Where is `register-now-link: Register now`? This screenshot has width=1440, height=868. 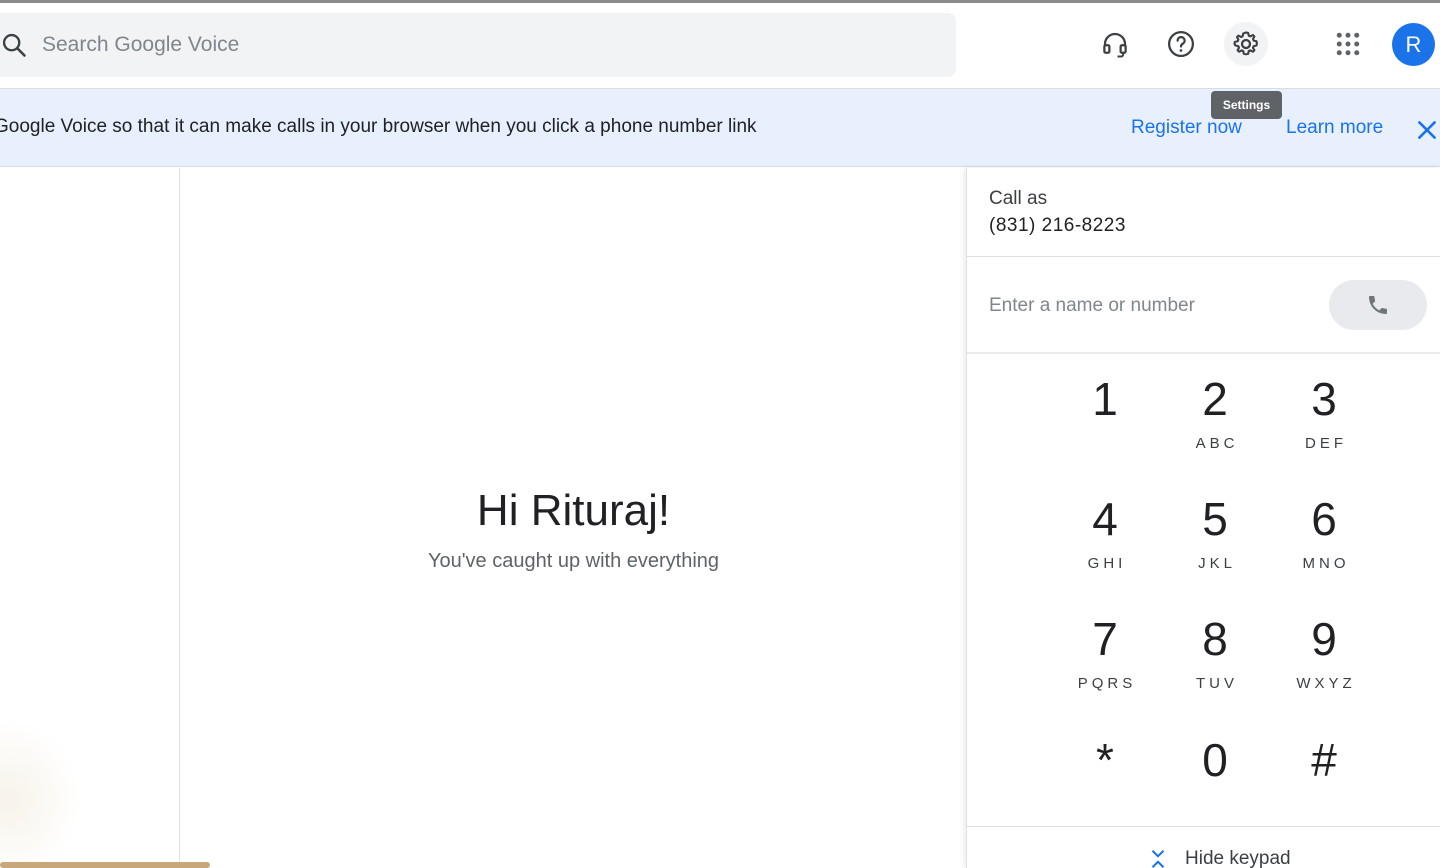 register-now-link: Register now is located at coordinates (1186, 128).